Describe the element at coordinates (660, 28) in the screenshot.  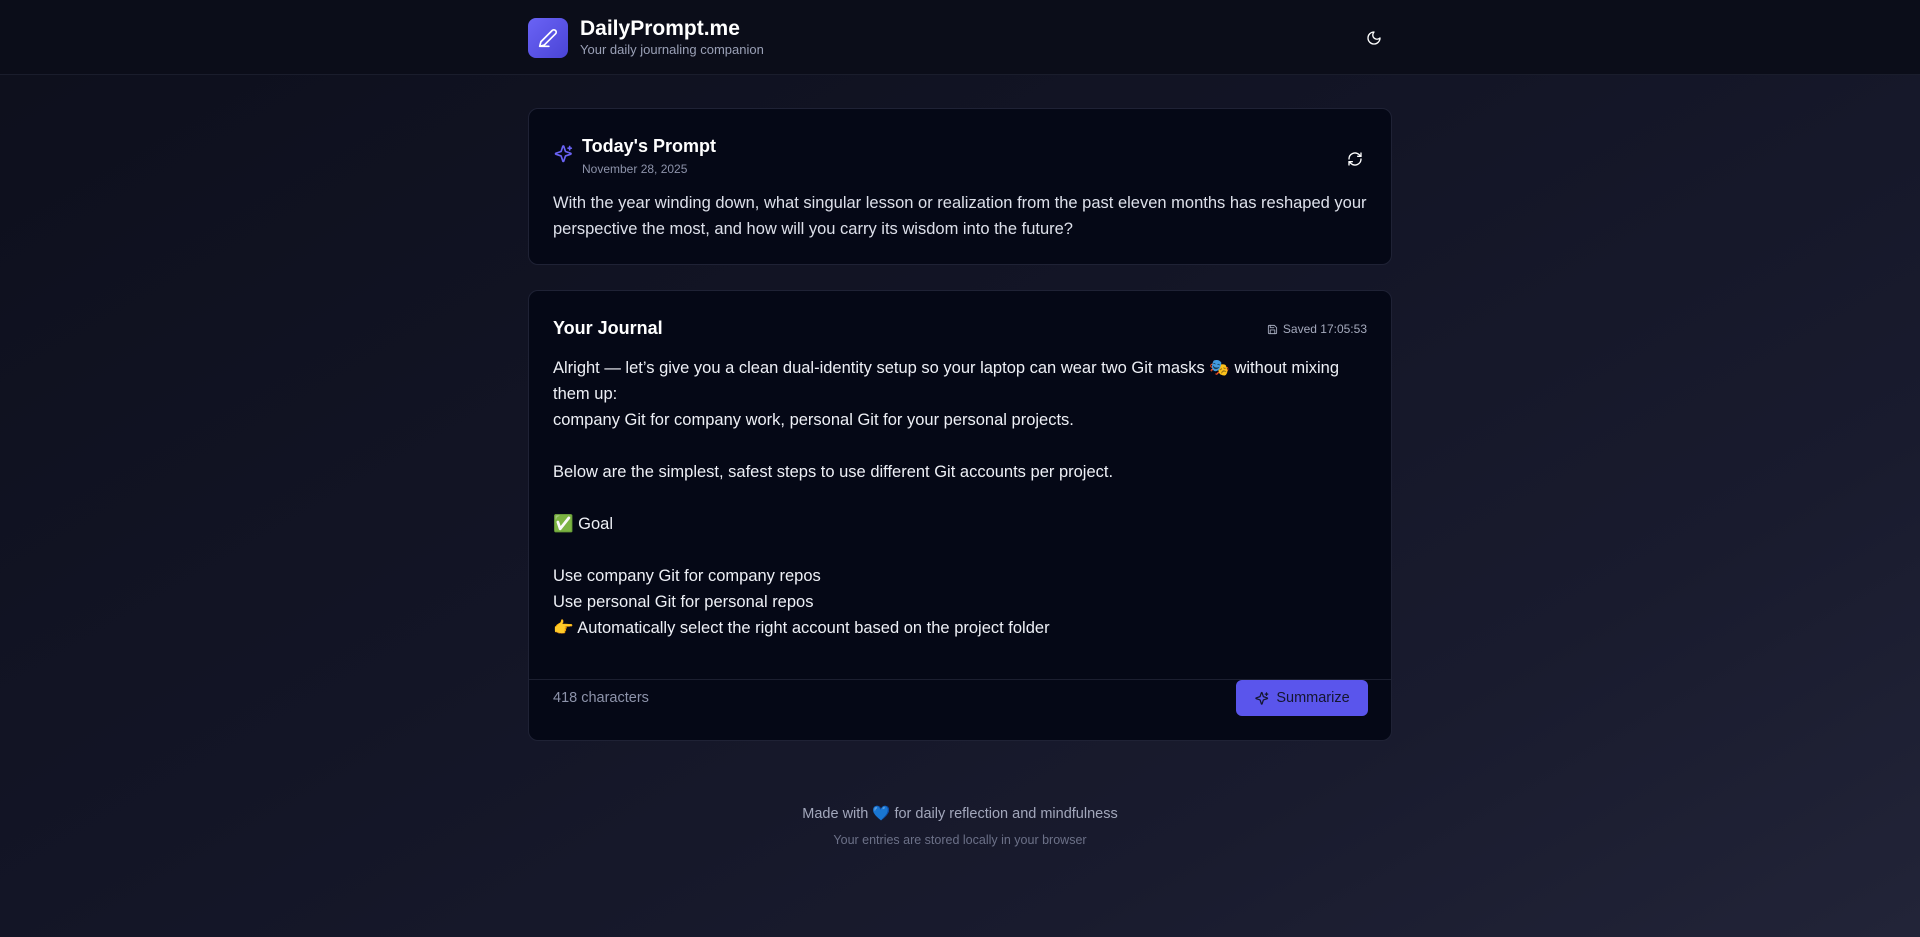
I see `app-name: DailyPrompt.me` at that location.